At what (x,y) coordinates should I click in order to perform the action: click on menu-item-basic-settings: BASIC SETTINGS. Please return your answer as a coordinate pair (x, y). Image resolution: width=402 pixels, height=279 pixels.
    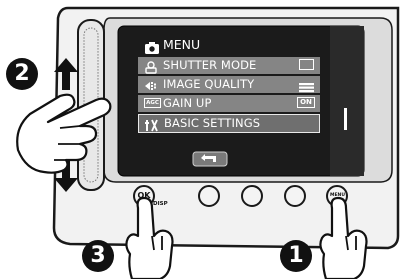
    Looking at the image, I should click on (229, 123).